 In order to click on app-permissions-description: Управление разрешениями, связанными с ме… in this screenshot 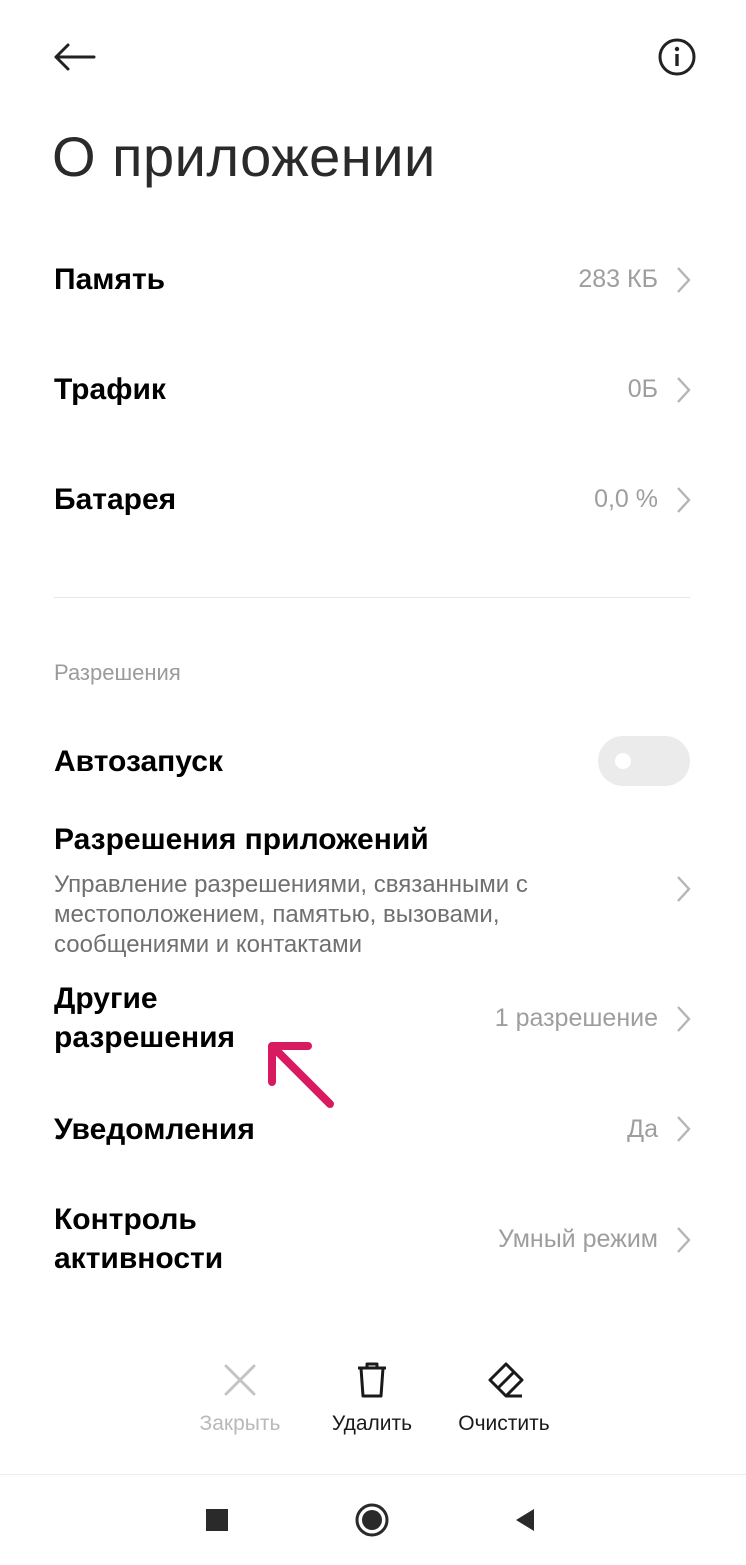, I will do `click(291, 914)`.